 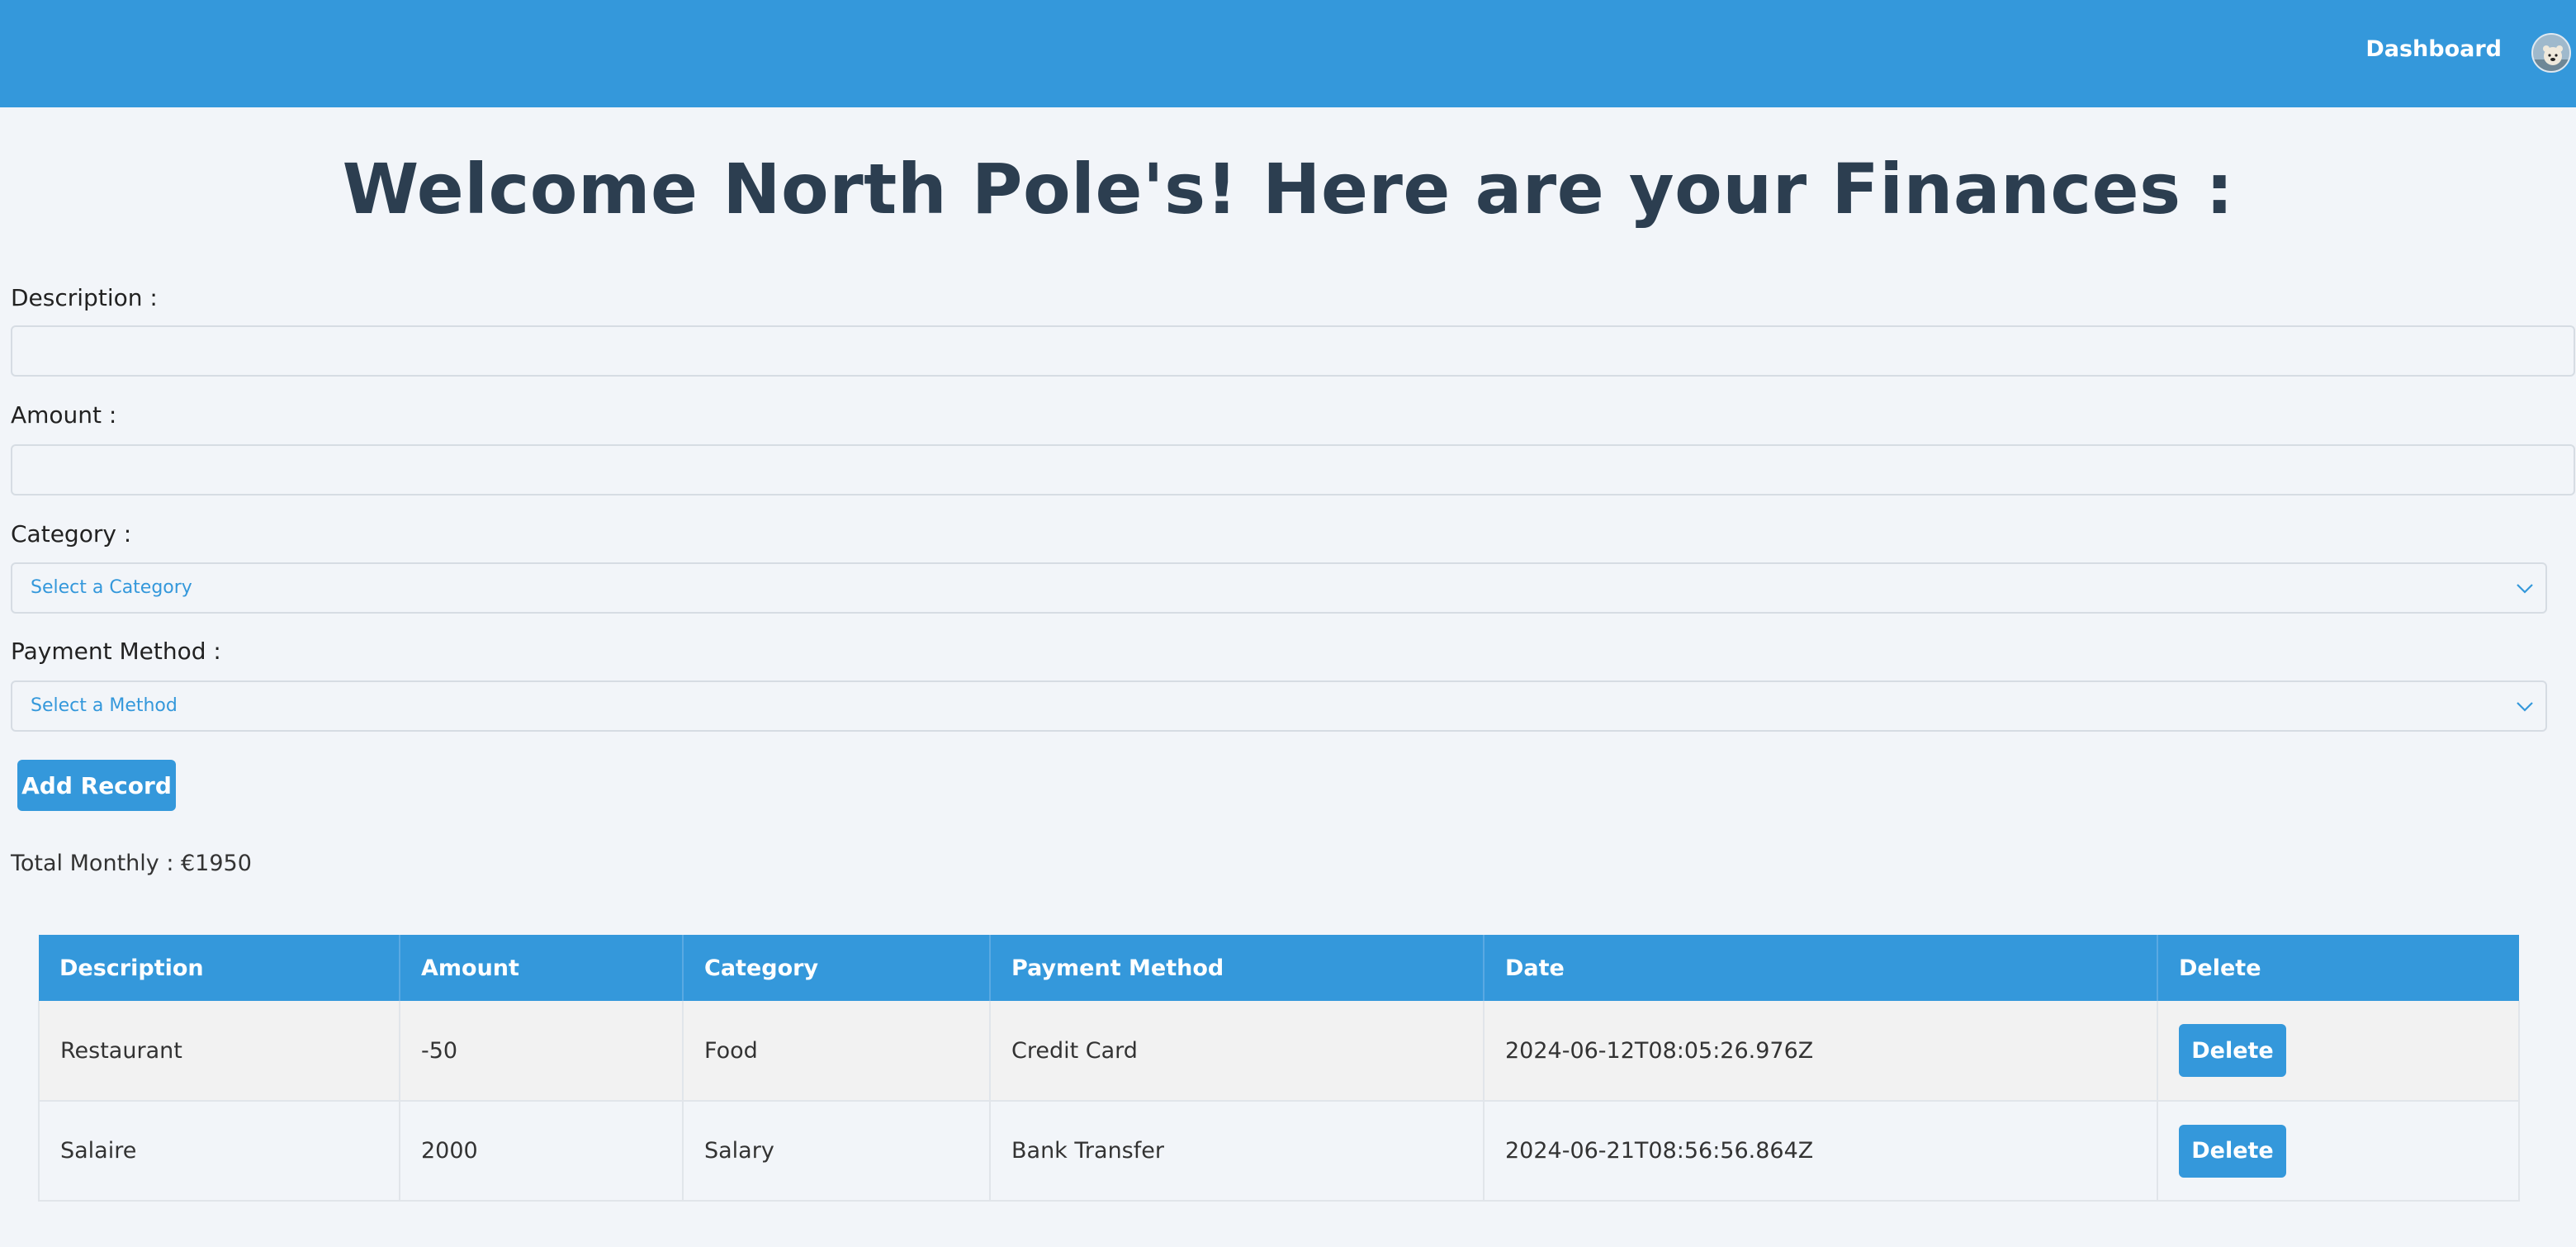 I want to click on header-payment-method: Payment Method, so click(x=1237, y=968).